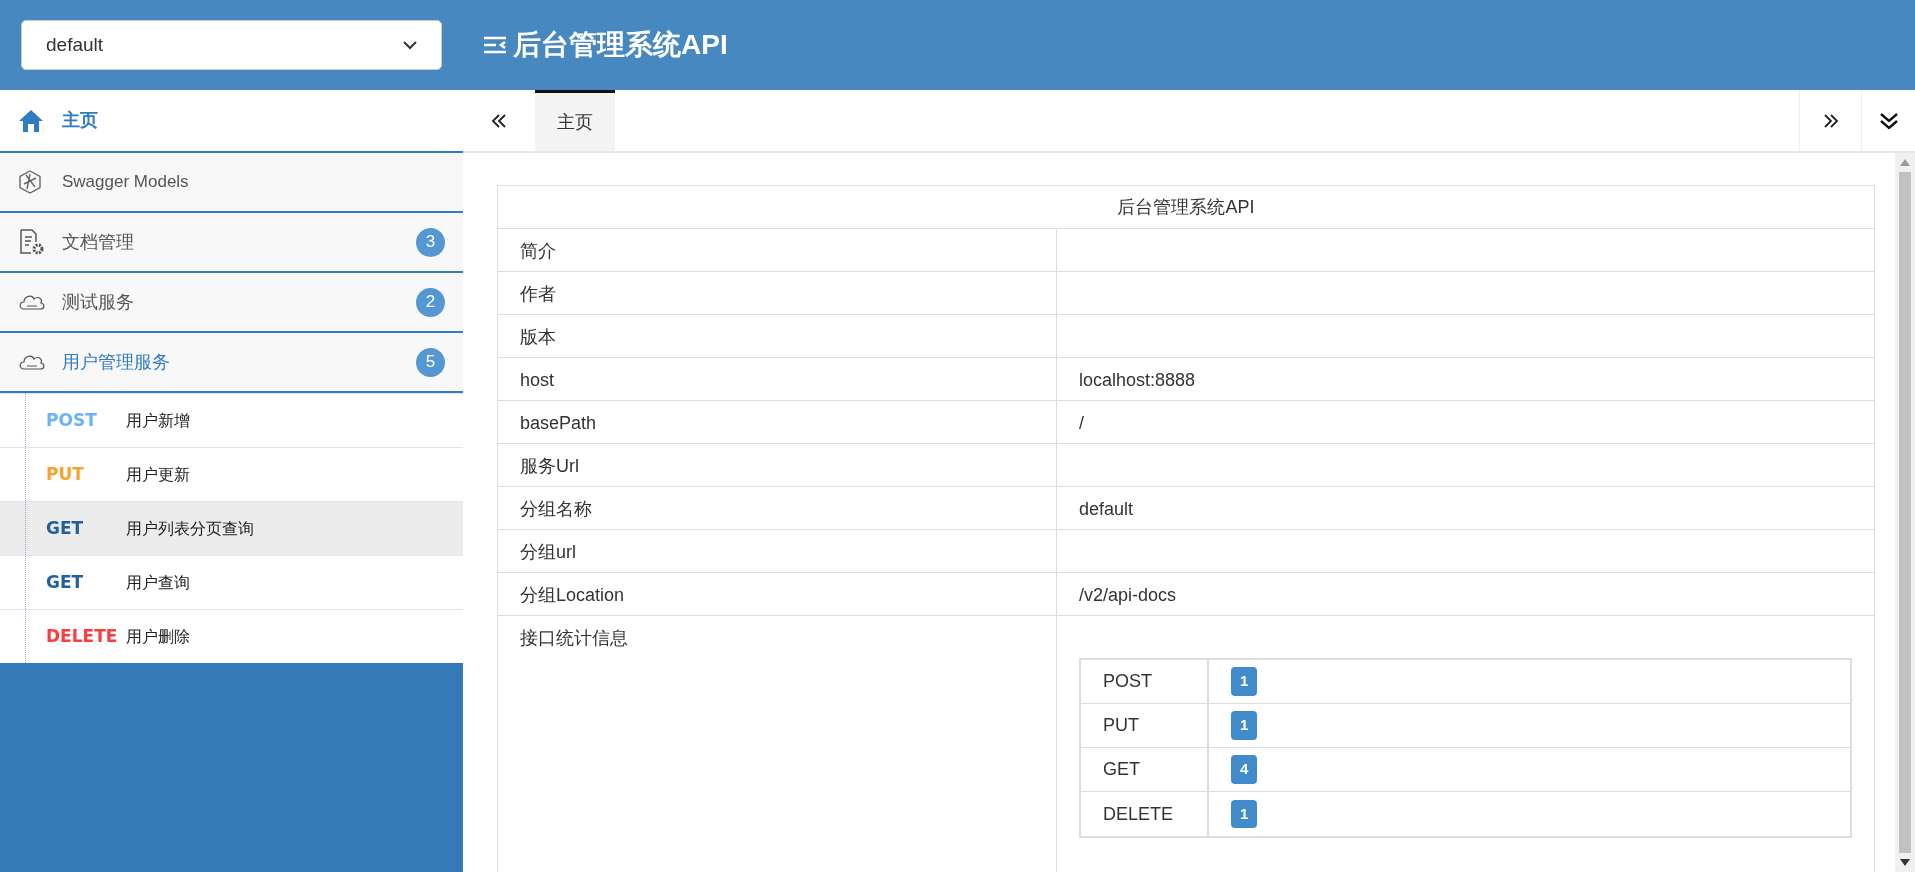  Describe the element at coordinates (1106, 509) in the screenshot. I see `table-cell: default` at that location.